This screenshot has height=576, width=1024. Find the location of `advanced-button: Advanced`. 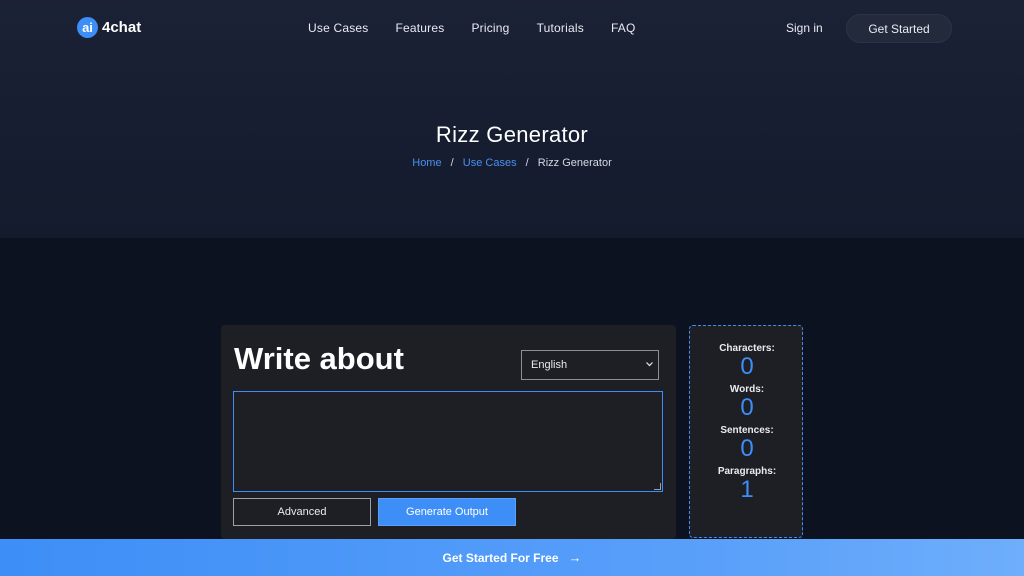

advanced-button: Advanced is located at coordinates (302, 512).